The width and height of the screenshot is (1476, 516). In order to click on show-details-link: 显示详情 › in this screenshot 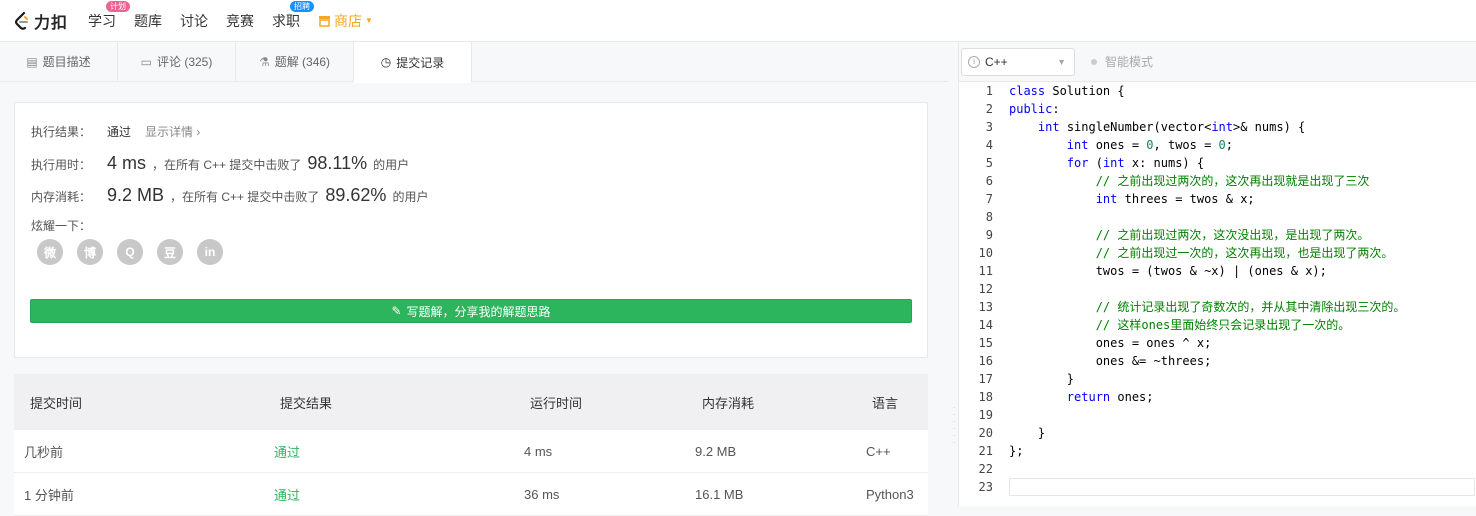, I will do `click(172, 131)`.